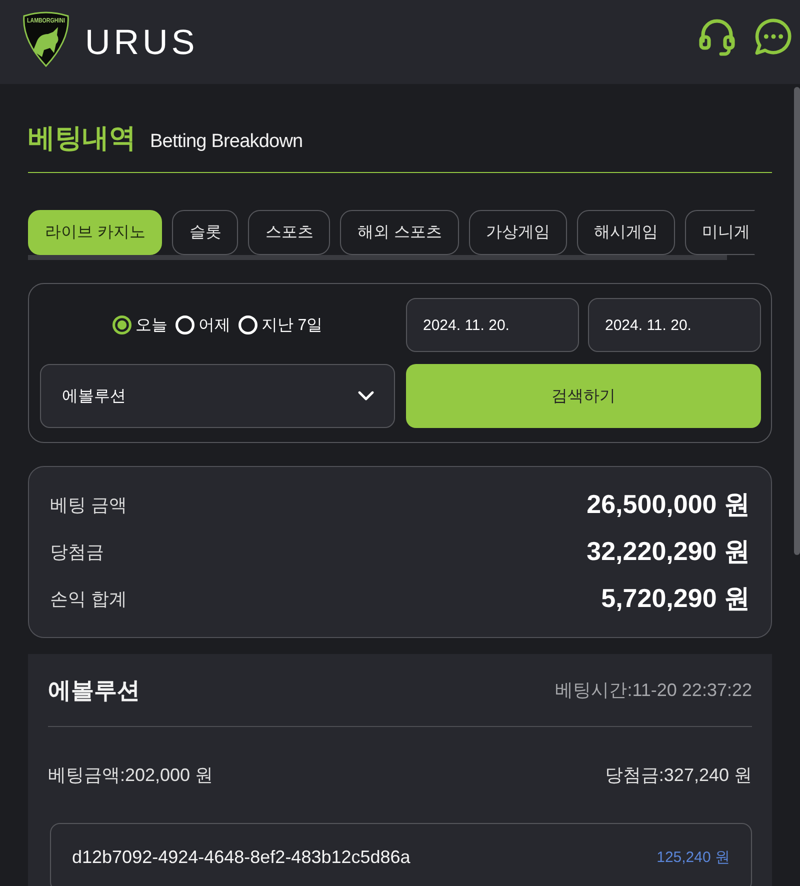 The height and width of the screenshot is (886, 800). I want to click on summary-value: 26,500,000 원, so click(668, 504).